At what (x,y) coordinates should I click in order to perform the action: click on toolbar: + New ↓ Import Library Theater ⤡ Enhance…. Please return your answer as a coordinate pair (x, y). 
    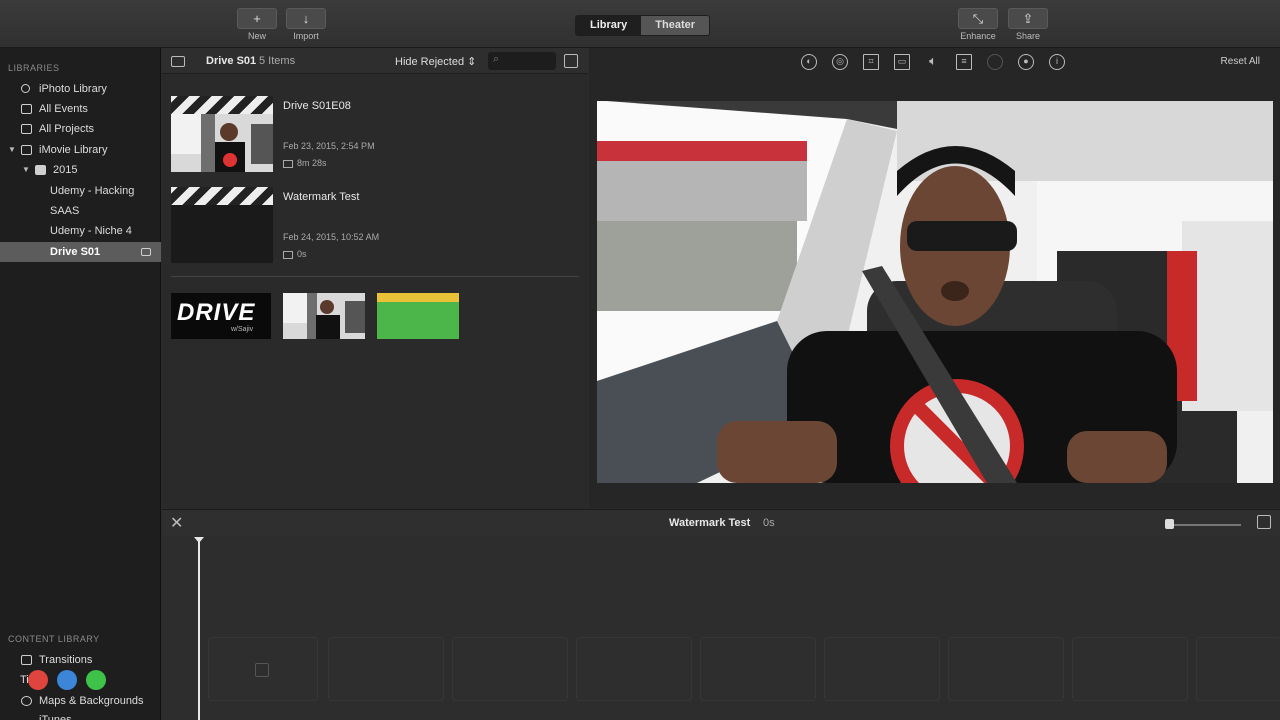
    Looking at the image, I should click on (640, 24).